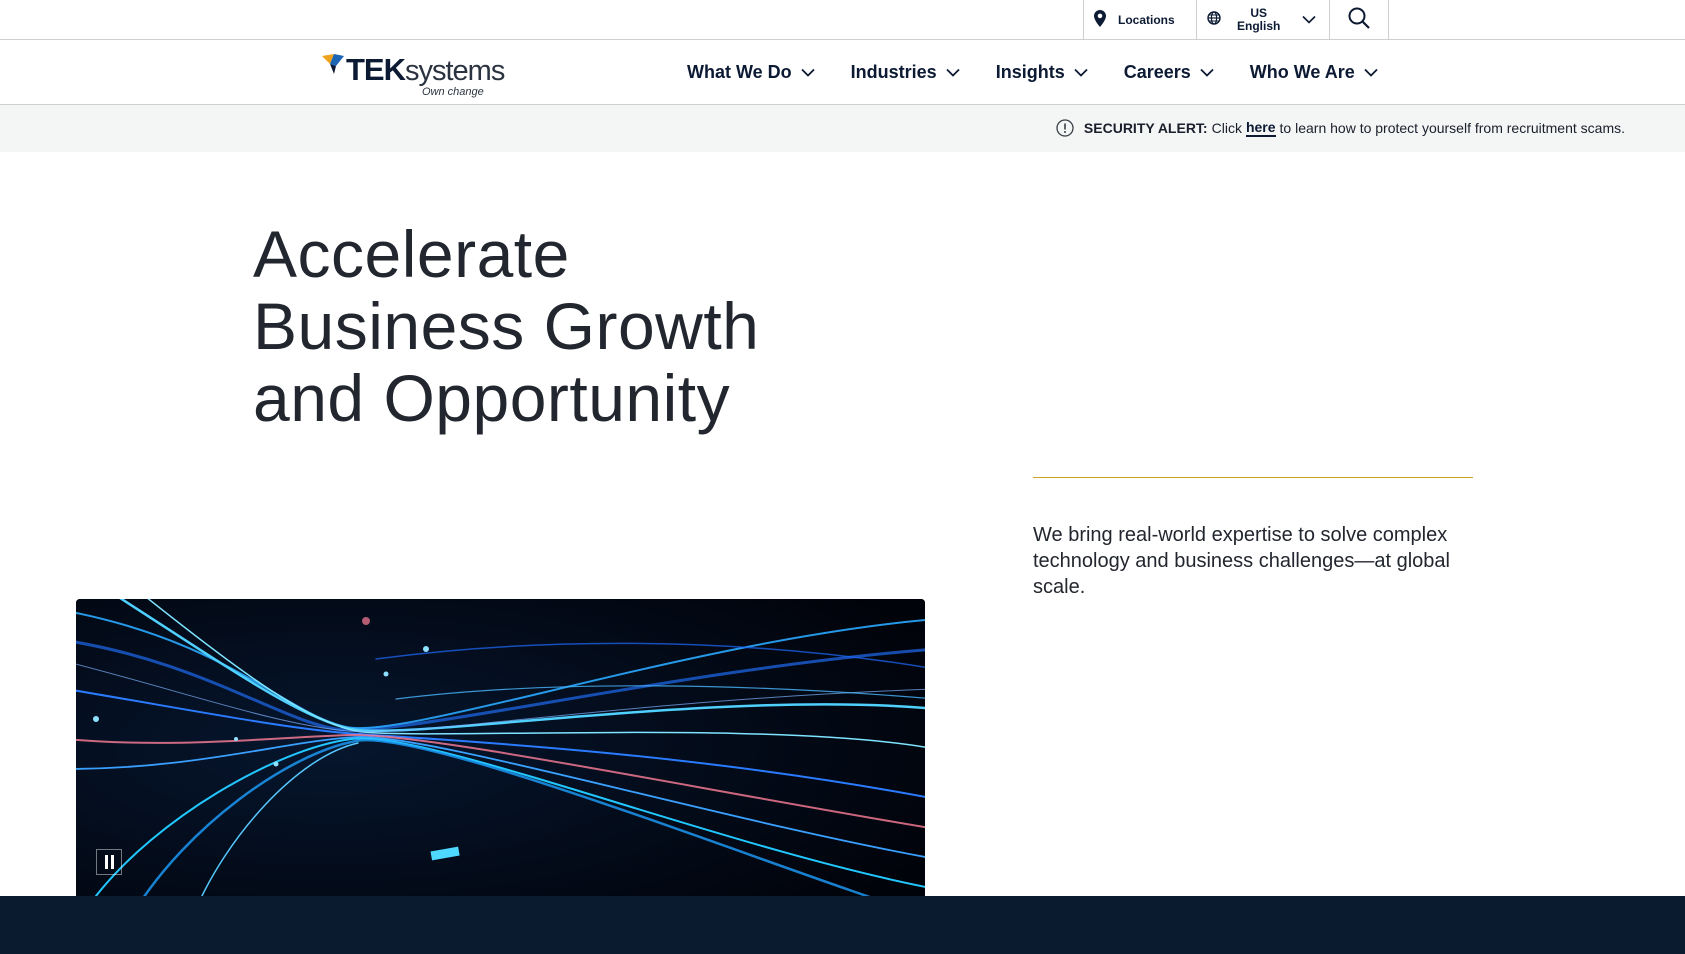  Describe the element at coordinates (1226, 128) in the screenshot. I see `security-alert-text-before: Click` at that location.